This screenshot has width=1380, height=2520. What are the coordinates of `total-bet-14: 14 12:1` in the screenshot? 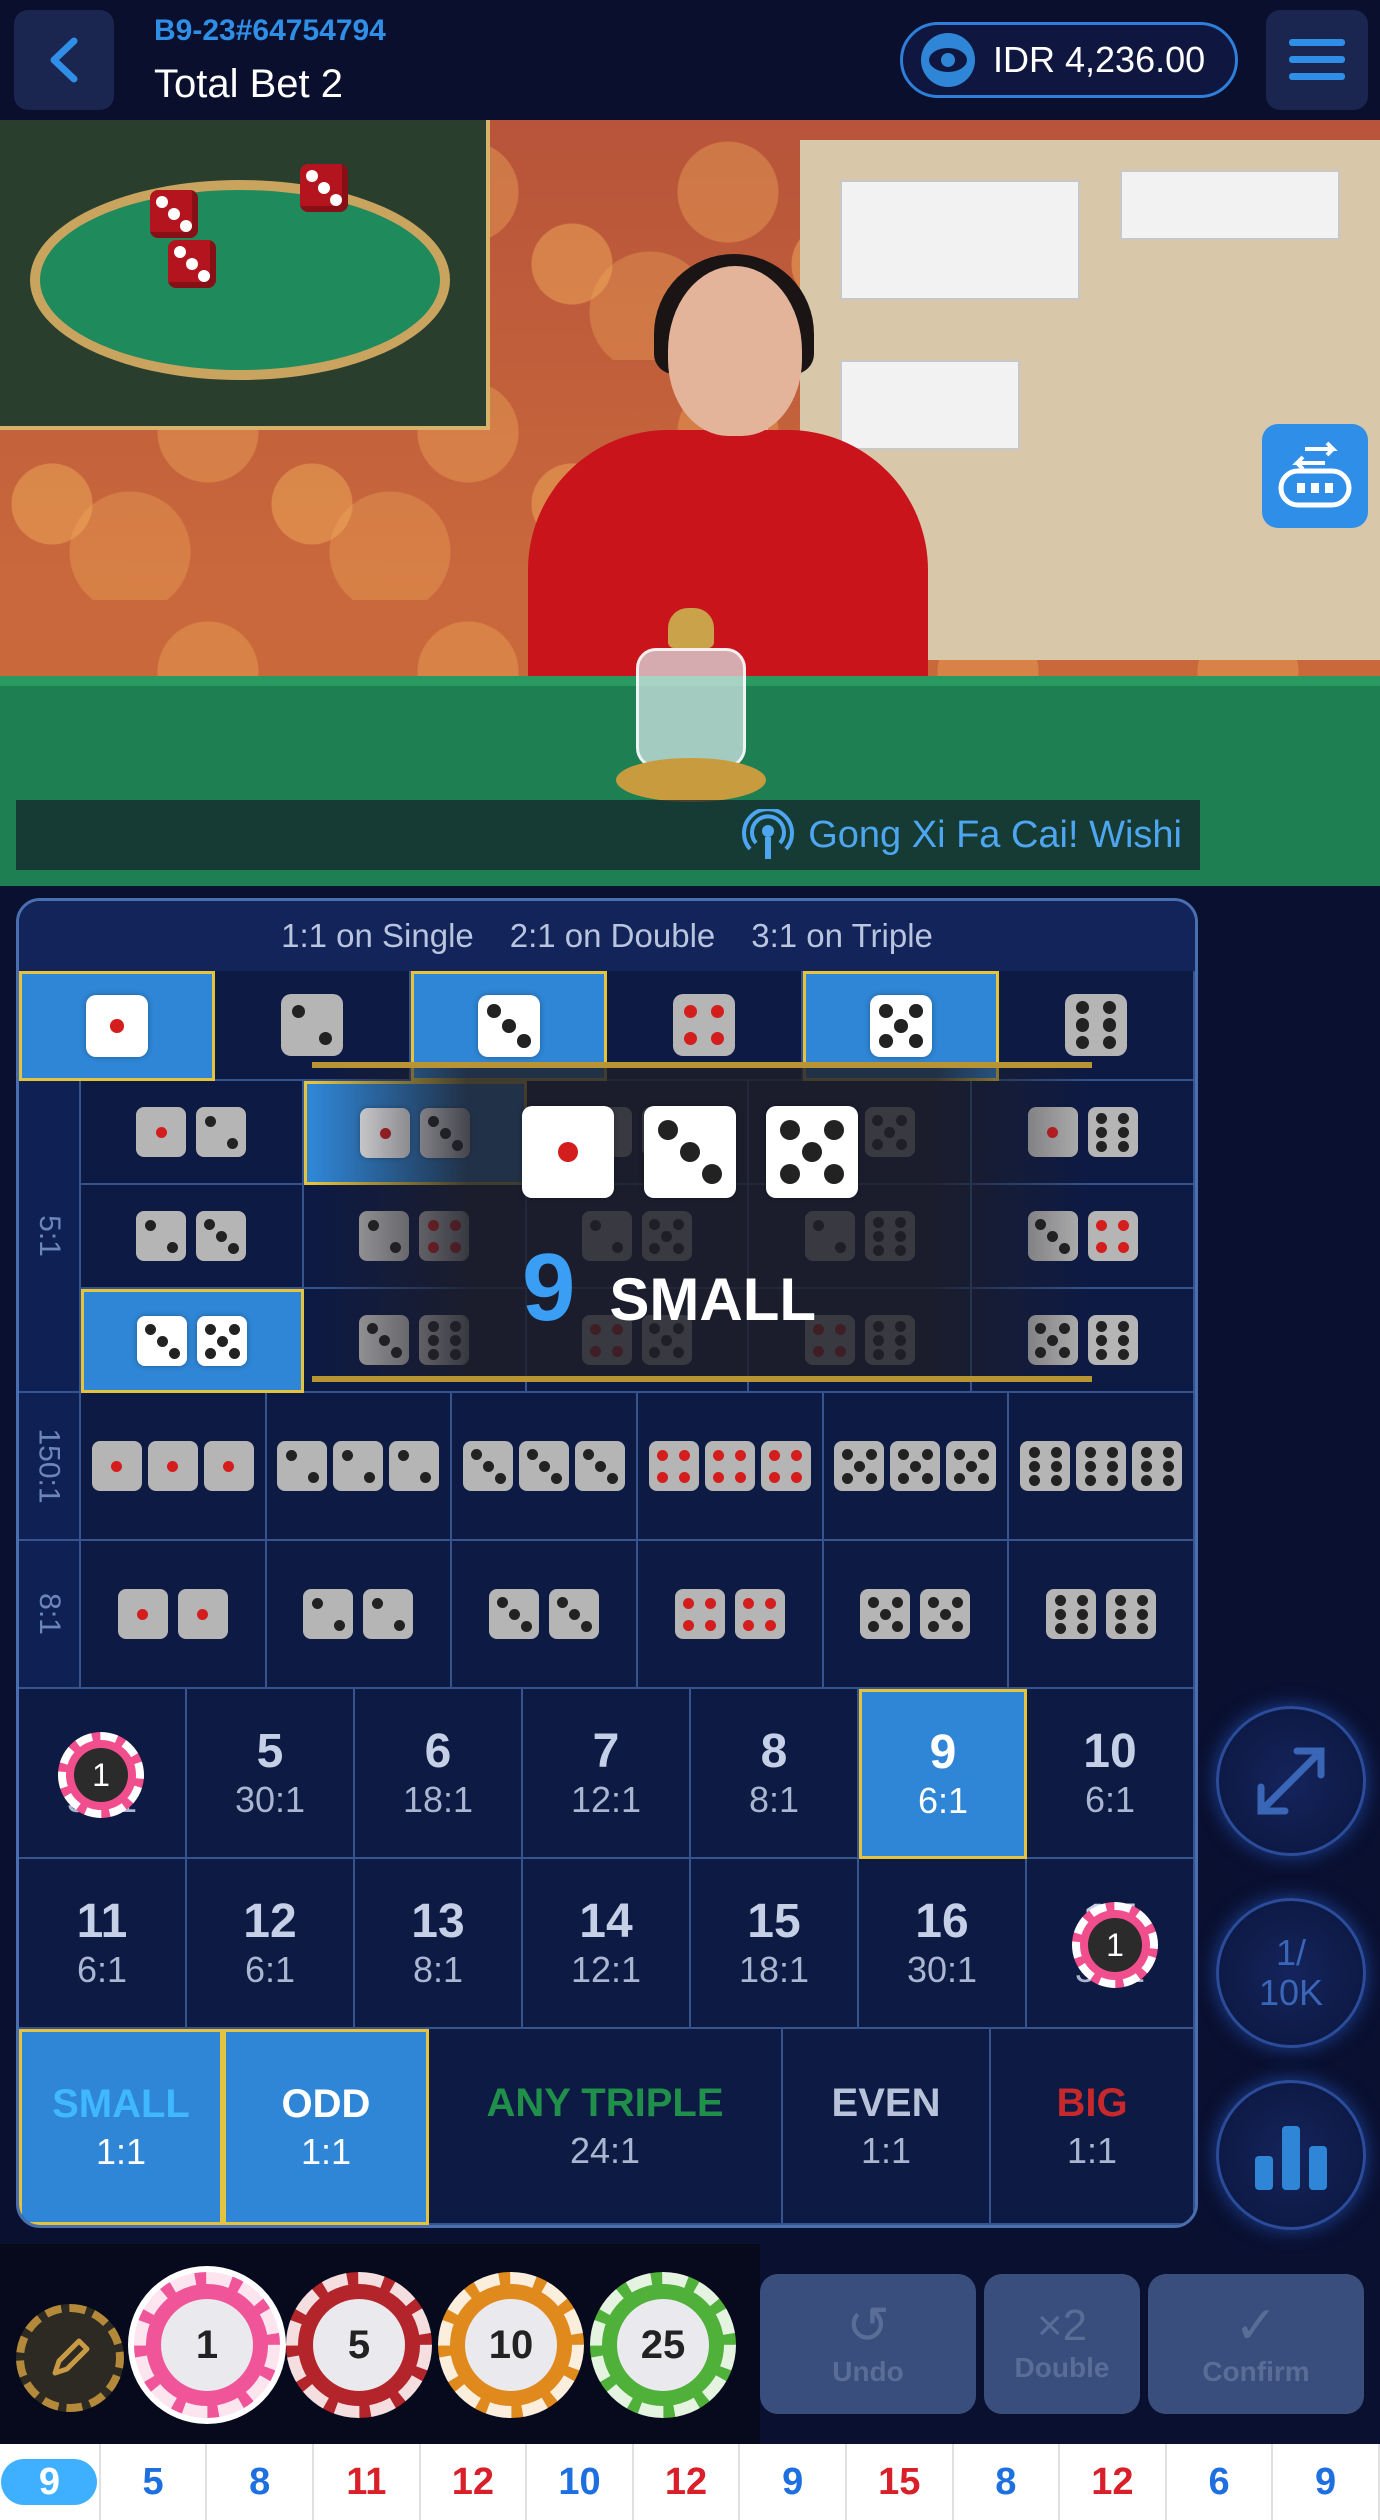 It's located at (607, 1944).